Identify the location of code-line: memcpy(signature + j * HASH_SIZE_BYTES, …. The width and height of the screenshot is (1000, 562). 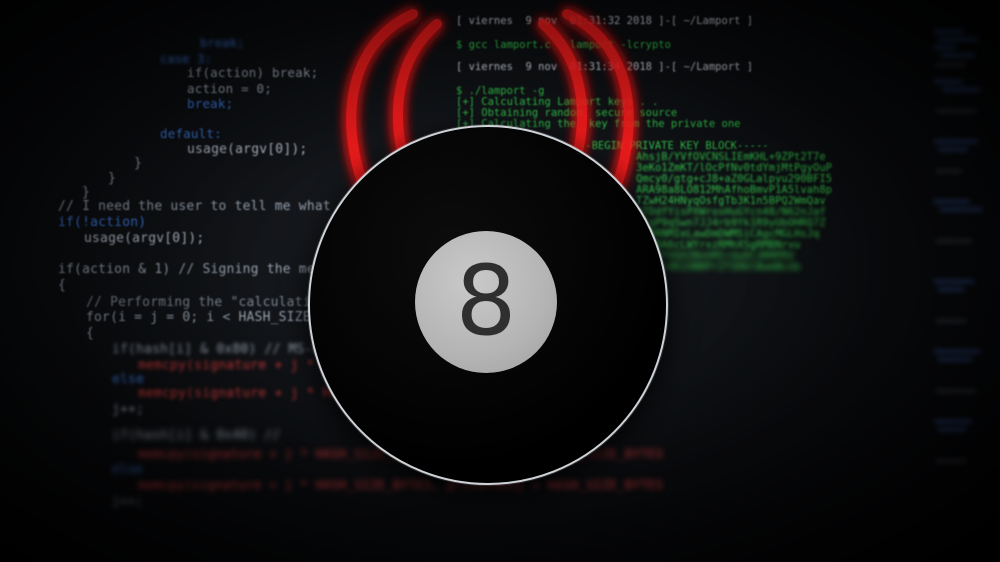
(401, 484).